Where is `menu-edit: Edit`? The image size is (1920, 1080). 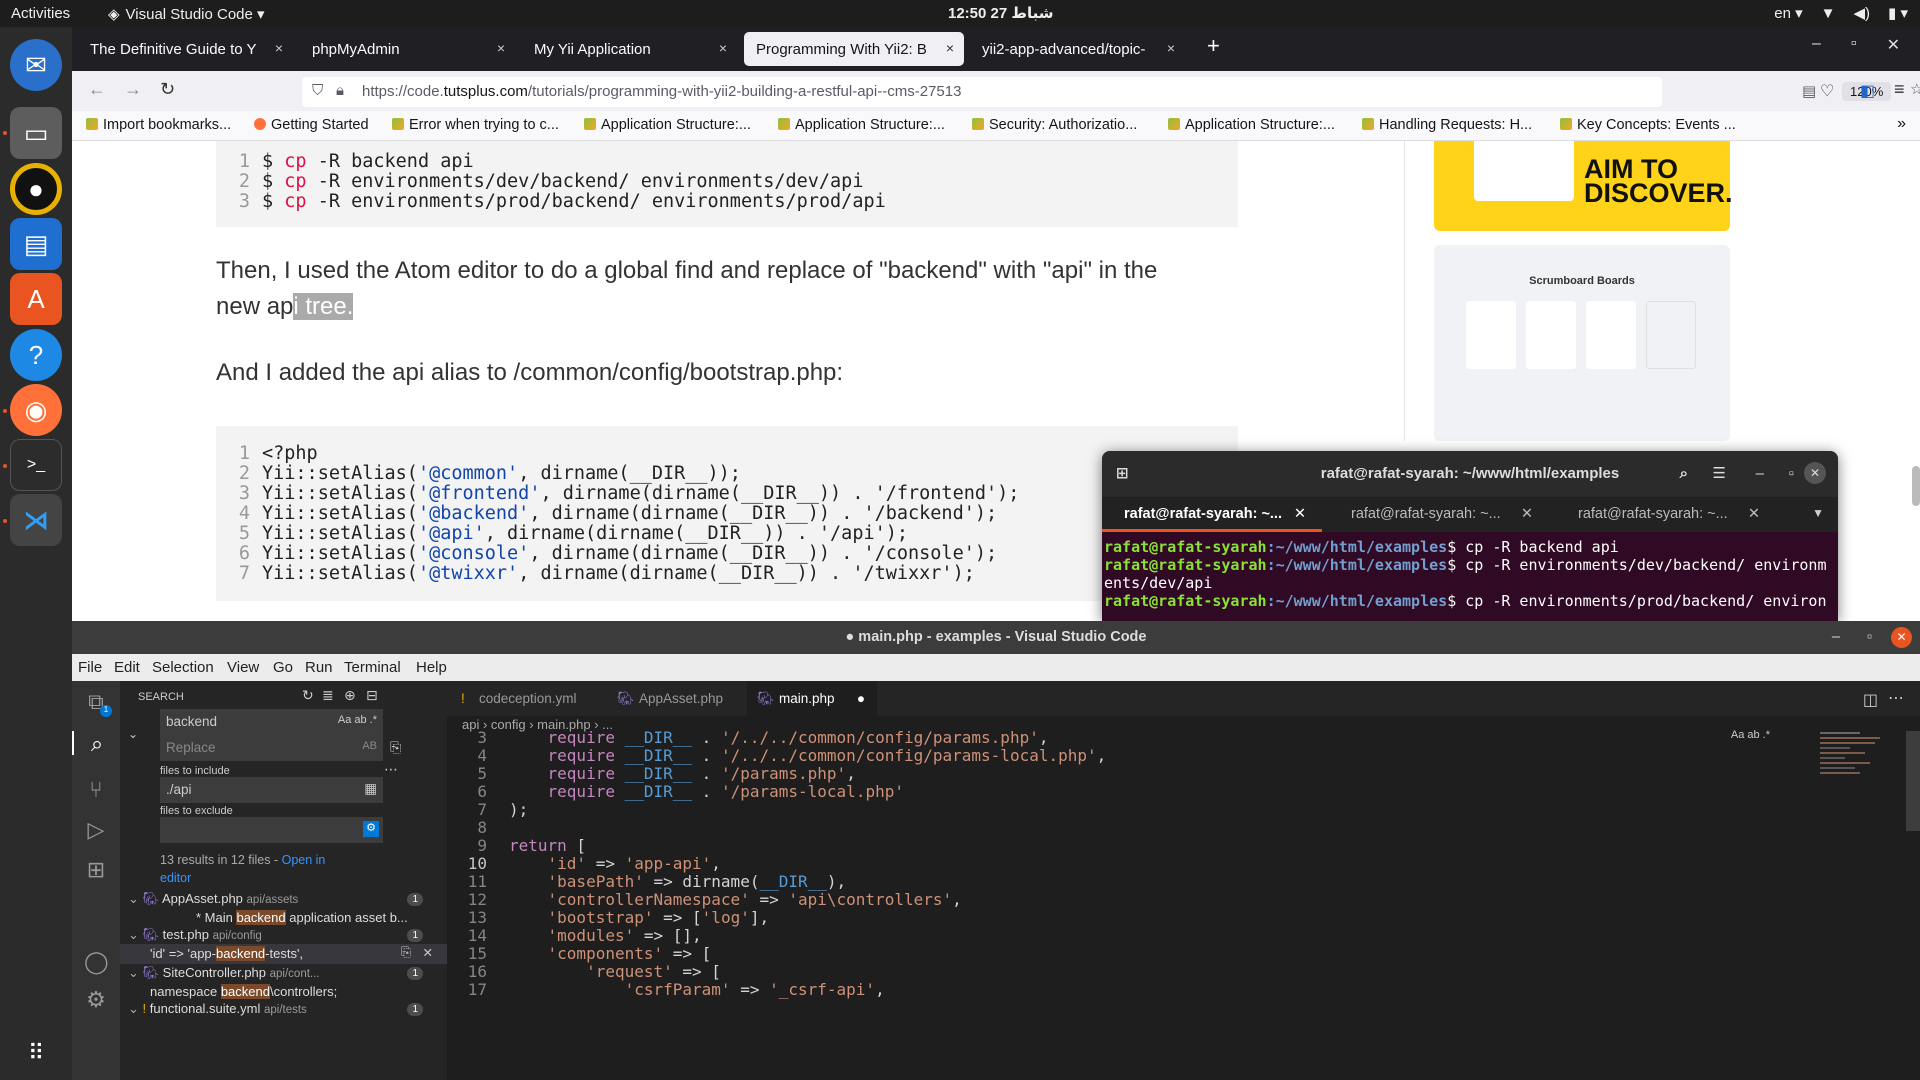 menu-edit: Edit is located at coordinates (127, 667).